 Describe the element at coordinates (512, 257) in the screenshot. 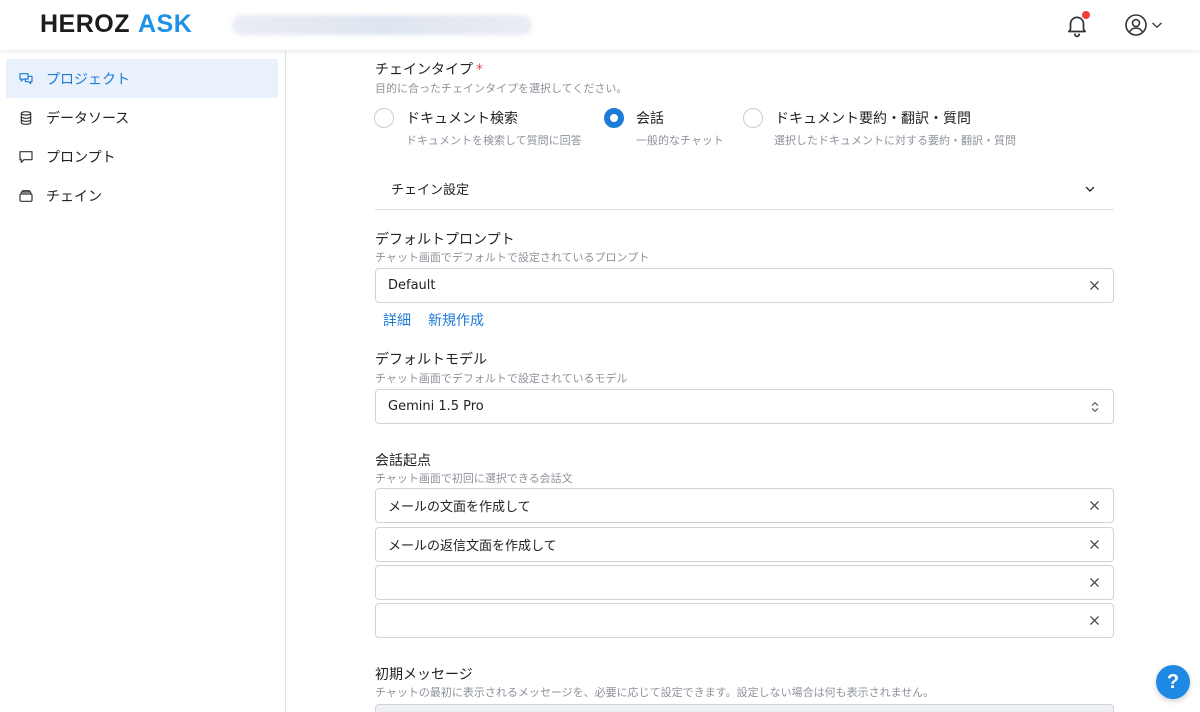

I see `default-prompt-description: チャット画面でデフォルトで設定されているプロンプト` at that location.